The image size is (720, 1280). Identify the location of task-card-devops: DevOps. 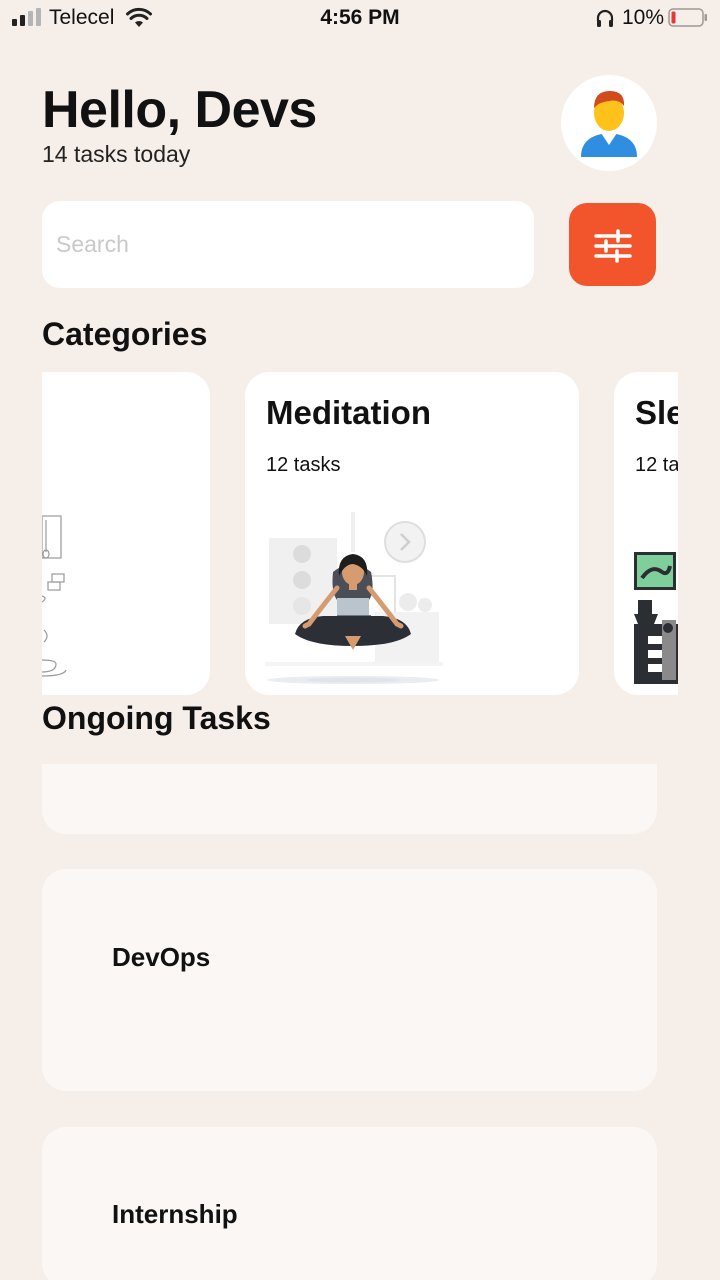
(349, 980).